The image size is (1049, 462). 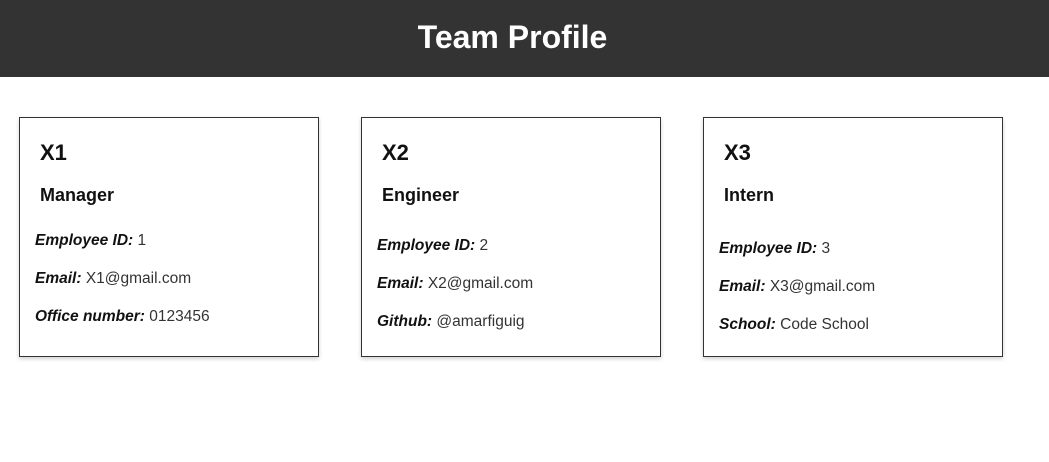 I want to click on employee-id-line: Employee ID: 3, so click(x=855, y=258).